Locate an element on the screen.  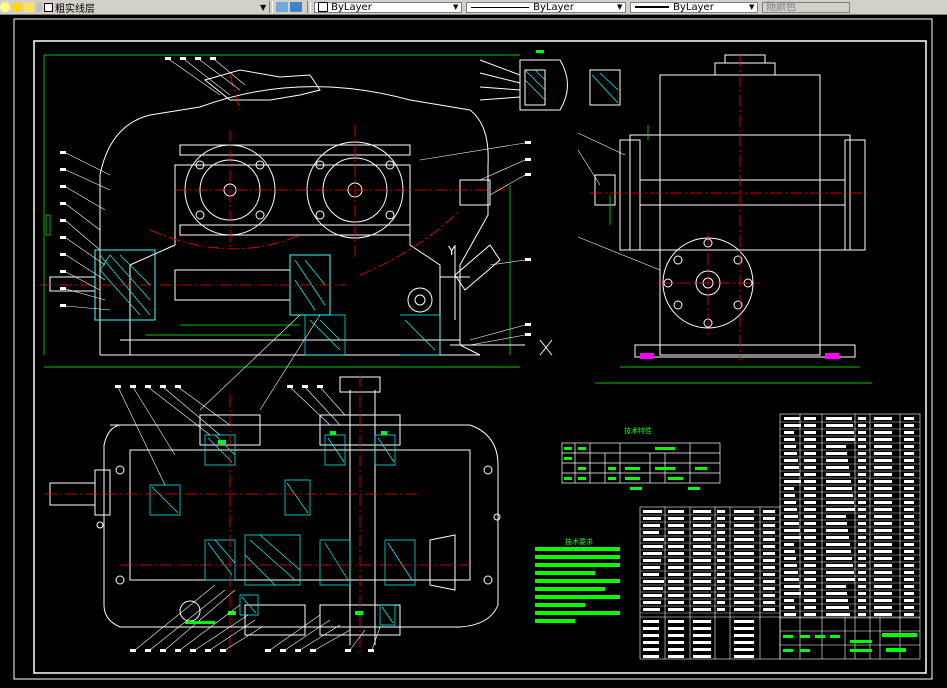
plotstyle-control: 随颜色 is located at coordinates (806, 7).